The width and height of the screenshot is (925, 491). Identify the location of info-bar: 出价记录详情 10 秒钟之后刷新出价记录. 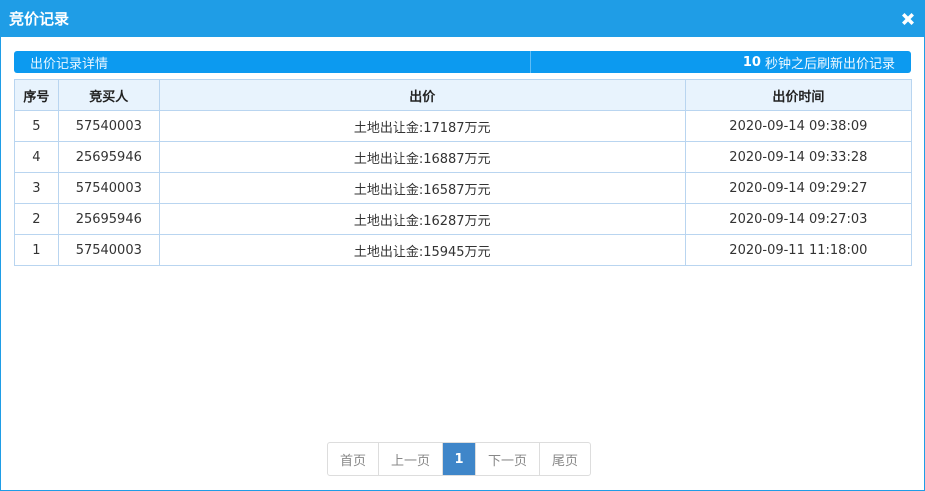
(462, 62).